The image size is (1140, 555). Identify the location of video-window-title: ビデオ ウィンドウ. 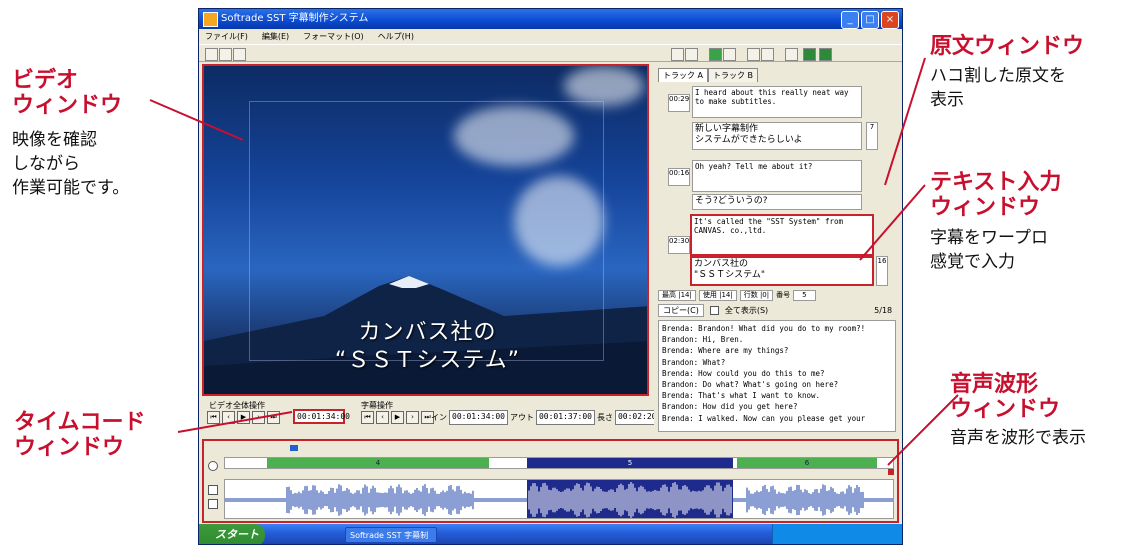
(67, 93).